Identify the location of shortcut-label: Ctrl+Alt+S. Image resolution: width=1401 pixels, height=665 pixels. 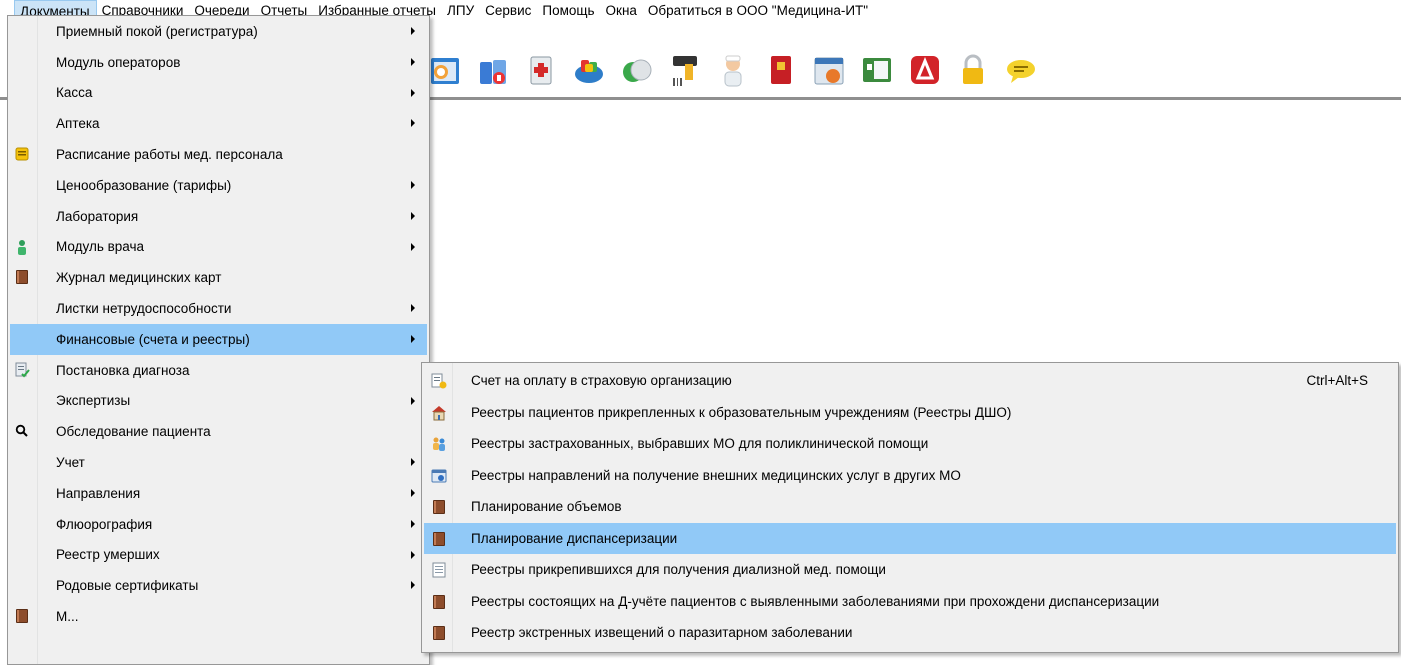
(1337, 381).